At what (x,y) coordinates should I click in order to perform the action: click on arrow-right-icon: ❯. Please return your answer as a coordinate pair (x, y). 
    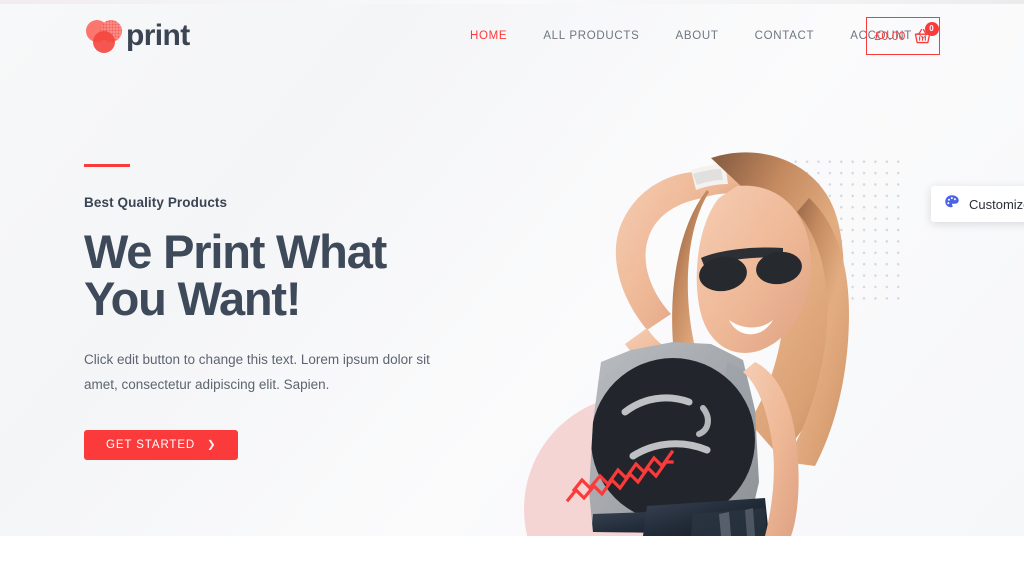
    Looking at the image, I should click on (212, 445).